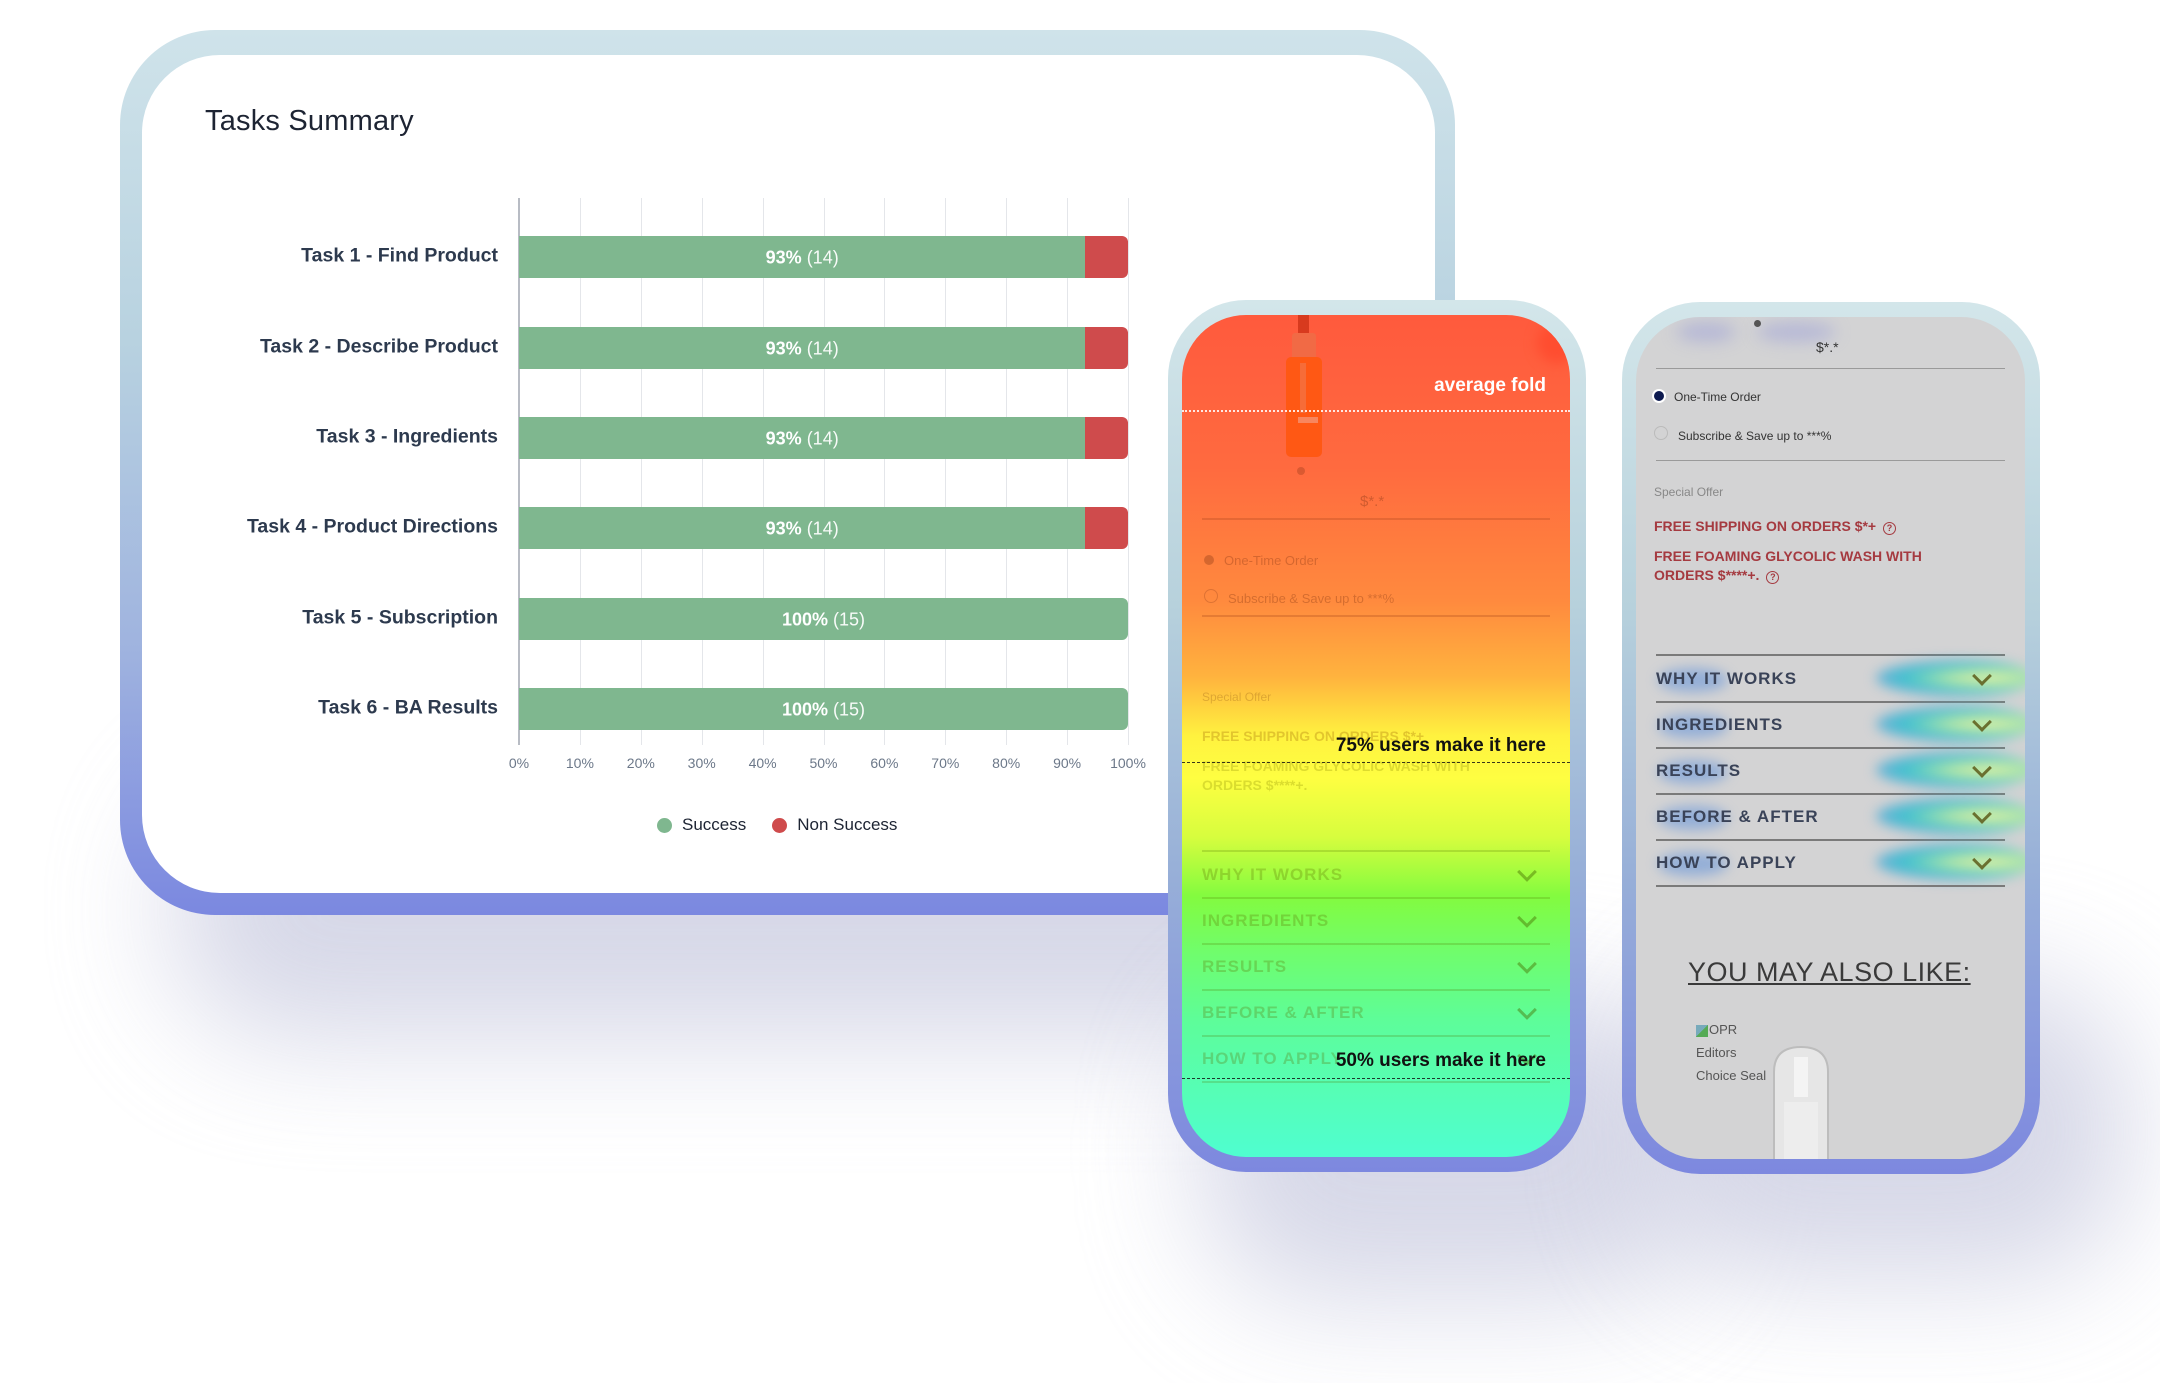 This screenshot has width=2160, height=1383. I want to click on offer-shipping: FREE SHIPPING ON ORDERS $*+ ?, so click(1775, 526).